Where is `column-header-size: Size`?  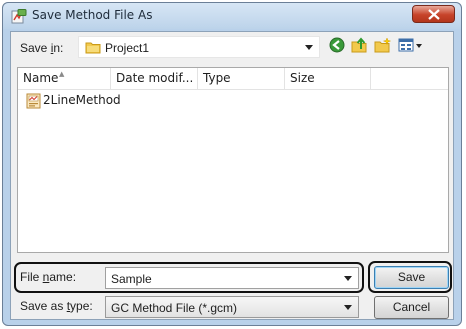 column-header-size: Size is located at coordinates (328, 78).